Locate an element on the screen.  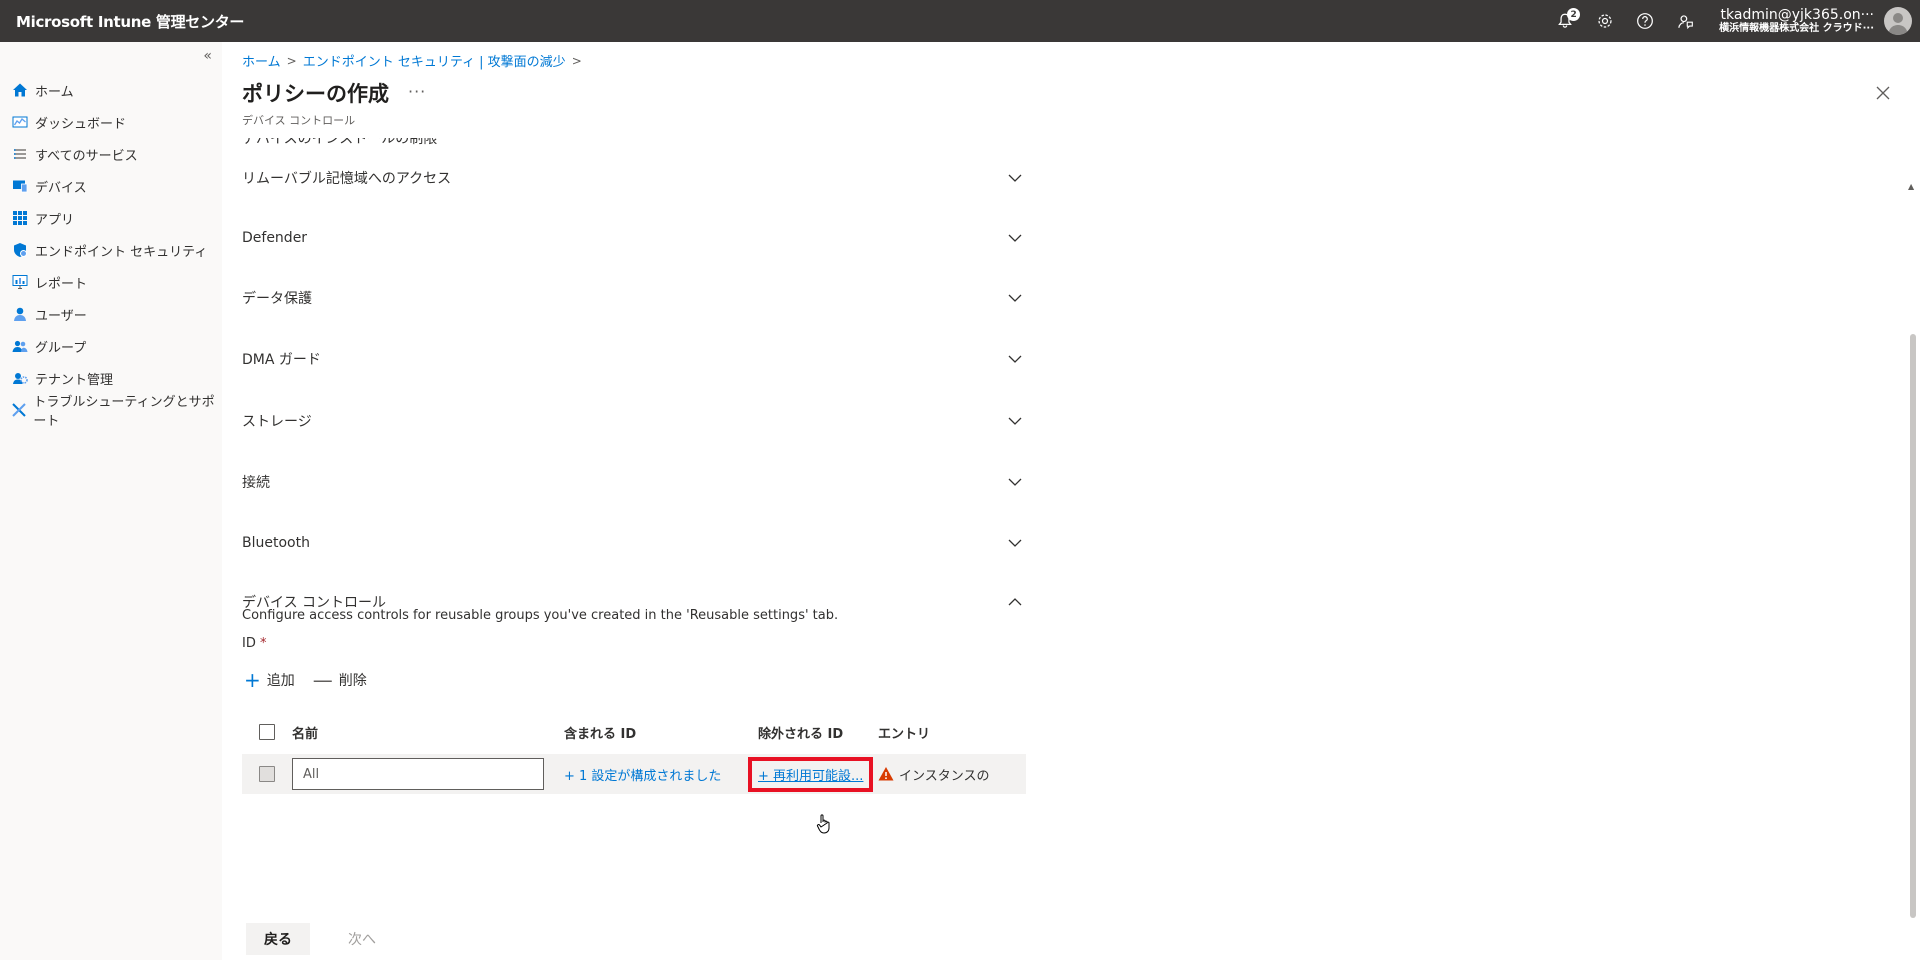
account-email: tkadmin@yjk365.on··· is located at coordinates (1797, 15).